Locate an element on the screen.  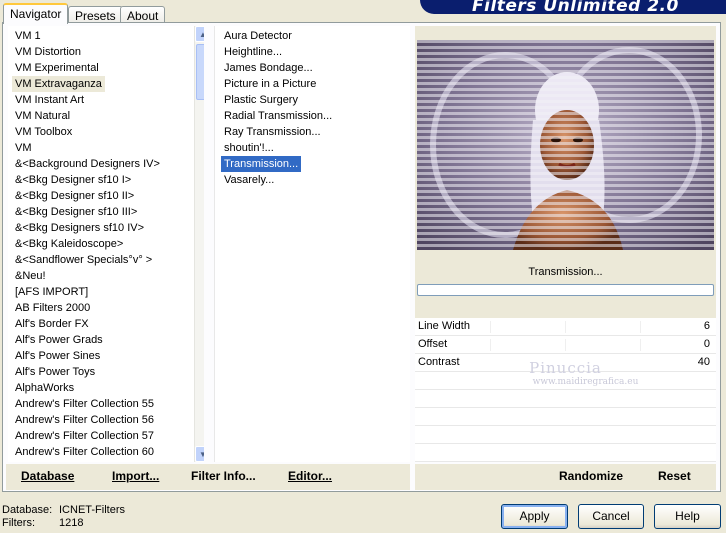
category-item: &<Bkg Designer sf10 III> is located at coordinates (76, 212).